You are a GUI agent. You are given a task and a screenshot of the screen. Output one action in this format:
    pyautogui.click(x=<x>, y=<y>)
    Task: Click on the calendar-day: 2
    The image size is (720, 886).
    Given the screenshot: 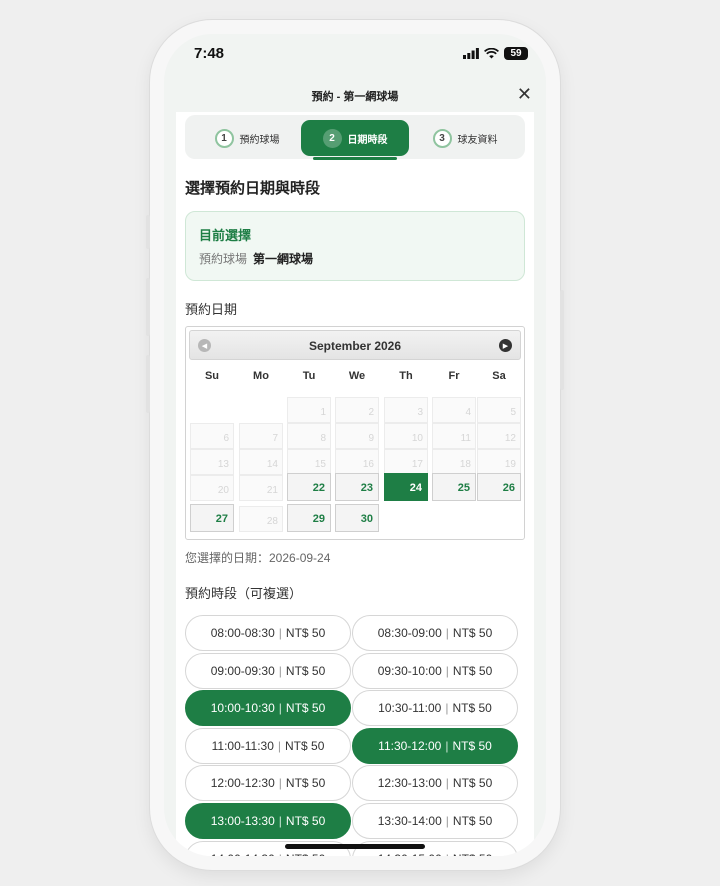 What is the action you would take?
    pyautogui.click(x=357, y=410)
    